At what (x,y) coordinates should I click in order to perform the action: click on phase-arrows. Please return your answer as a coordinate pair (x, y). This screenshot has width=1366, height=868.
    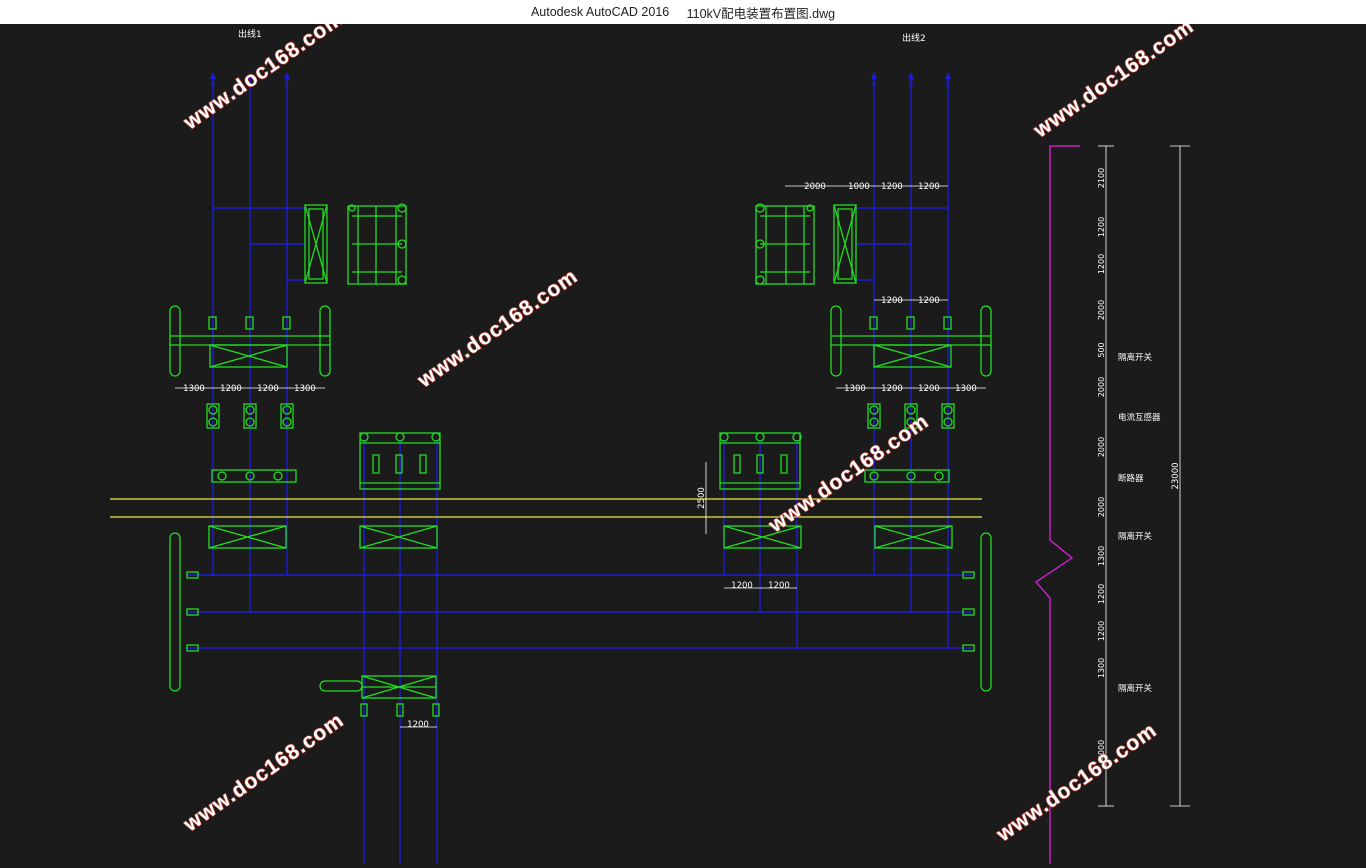
    Looking at the image, I should click on (580, 75).